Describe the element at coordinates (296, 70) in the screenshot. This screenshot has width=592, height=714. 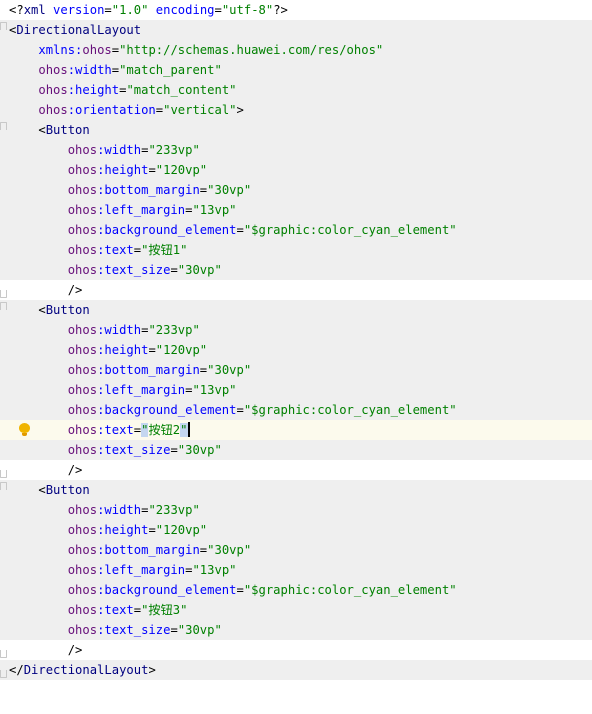
I see `code-line: ohos:width="match_parent"` at that location.